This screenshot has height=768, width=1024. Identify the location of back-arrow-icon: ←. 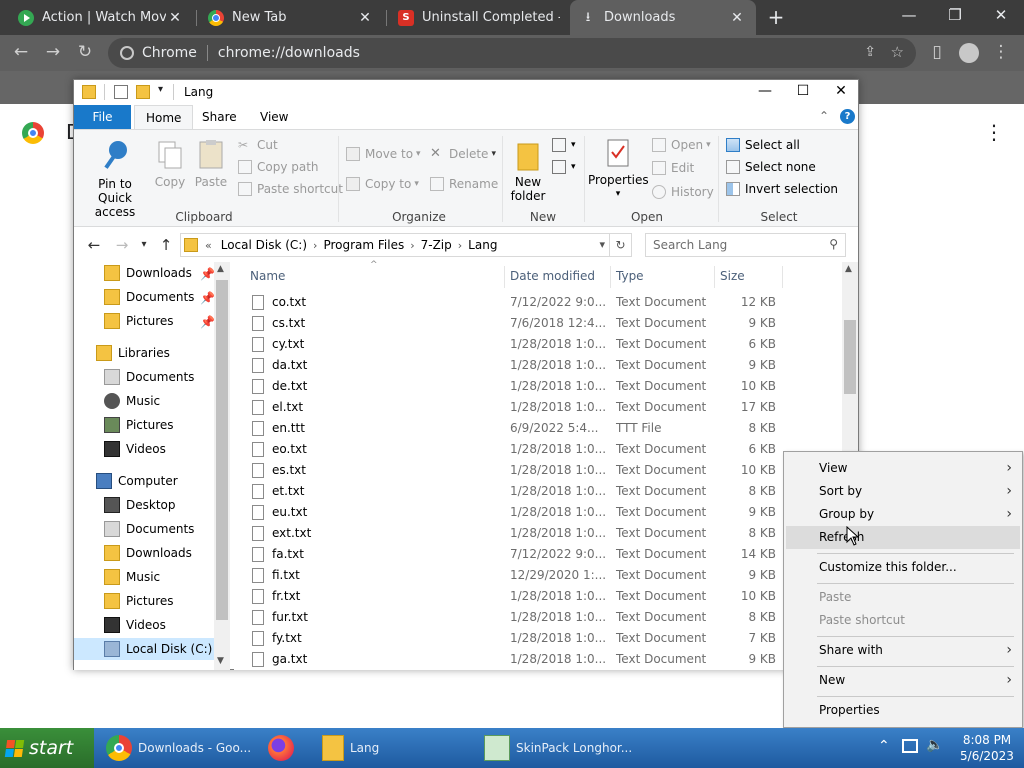
(94, 245).